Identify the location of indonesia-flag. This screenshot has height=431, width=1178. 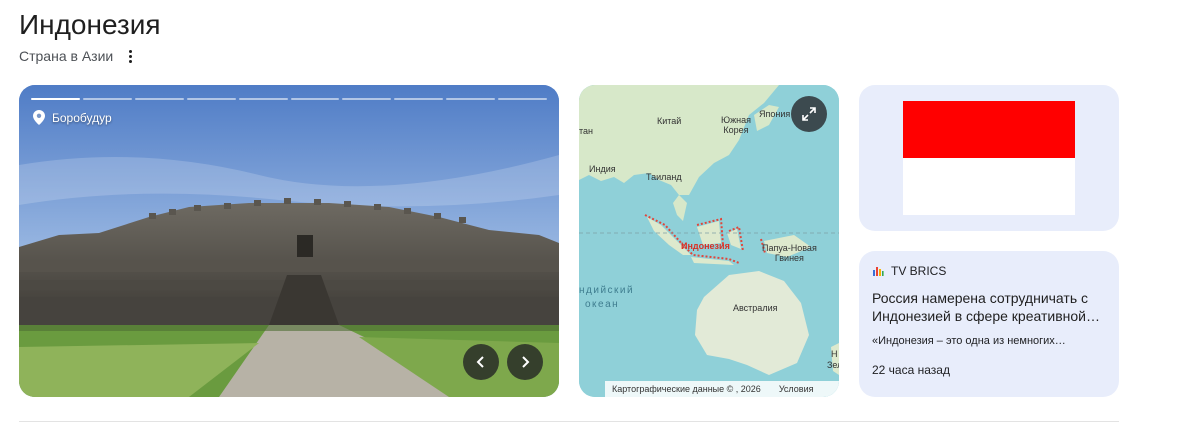
(989, 158).